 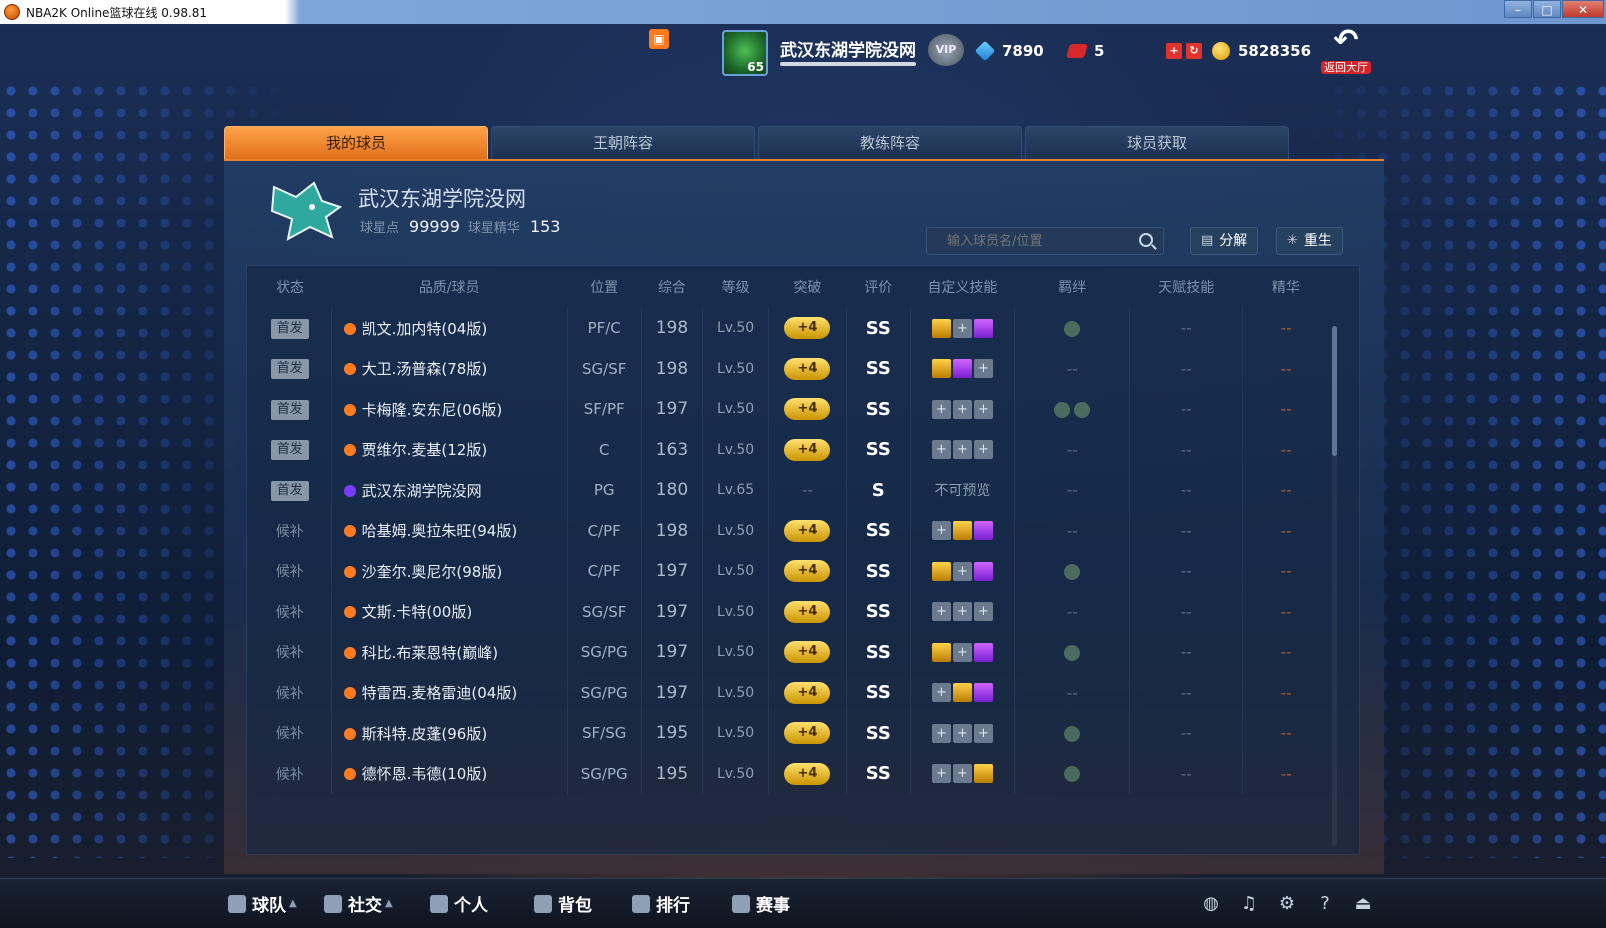 I want to click on player-name-cell: 卡梅隆.安东尼(06版), so click(x=449, y=409).